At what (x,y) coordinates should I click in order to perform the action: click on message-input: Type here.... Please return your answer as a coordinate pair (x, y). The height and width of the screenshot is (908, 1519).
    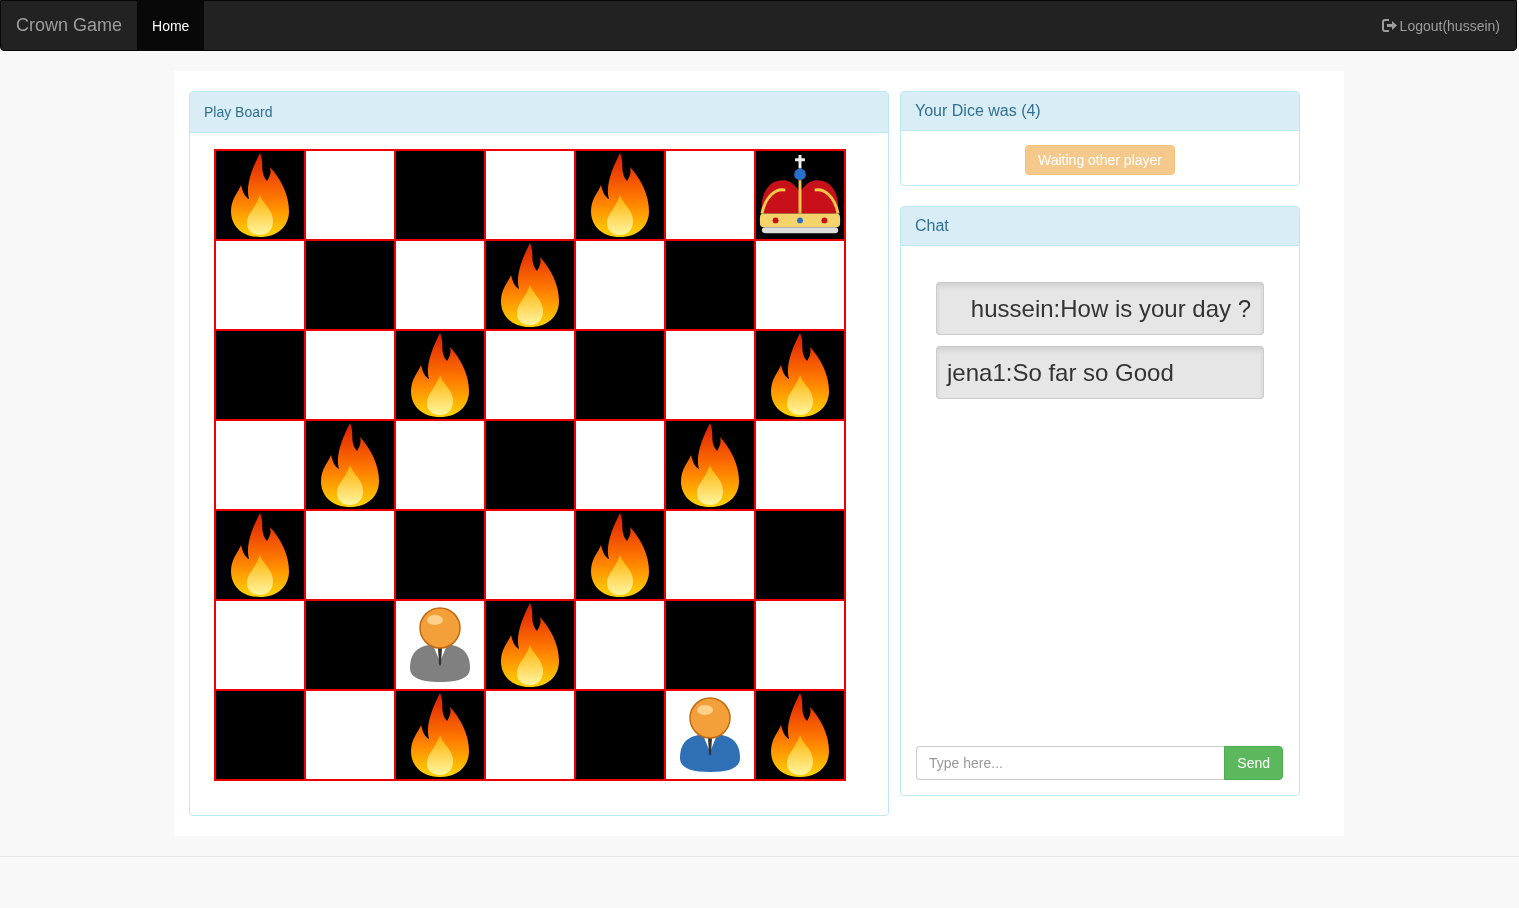
    Looking at the image, I should click on (1070, 763).